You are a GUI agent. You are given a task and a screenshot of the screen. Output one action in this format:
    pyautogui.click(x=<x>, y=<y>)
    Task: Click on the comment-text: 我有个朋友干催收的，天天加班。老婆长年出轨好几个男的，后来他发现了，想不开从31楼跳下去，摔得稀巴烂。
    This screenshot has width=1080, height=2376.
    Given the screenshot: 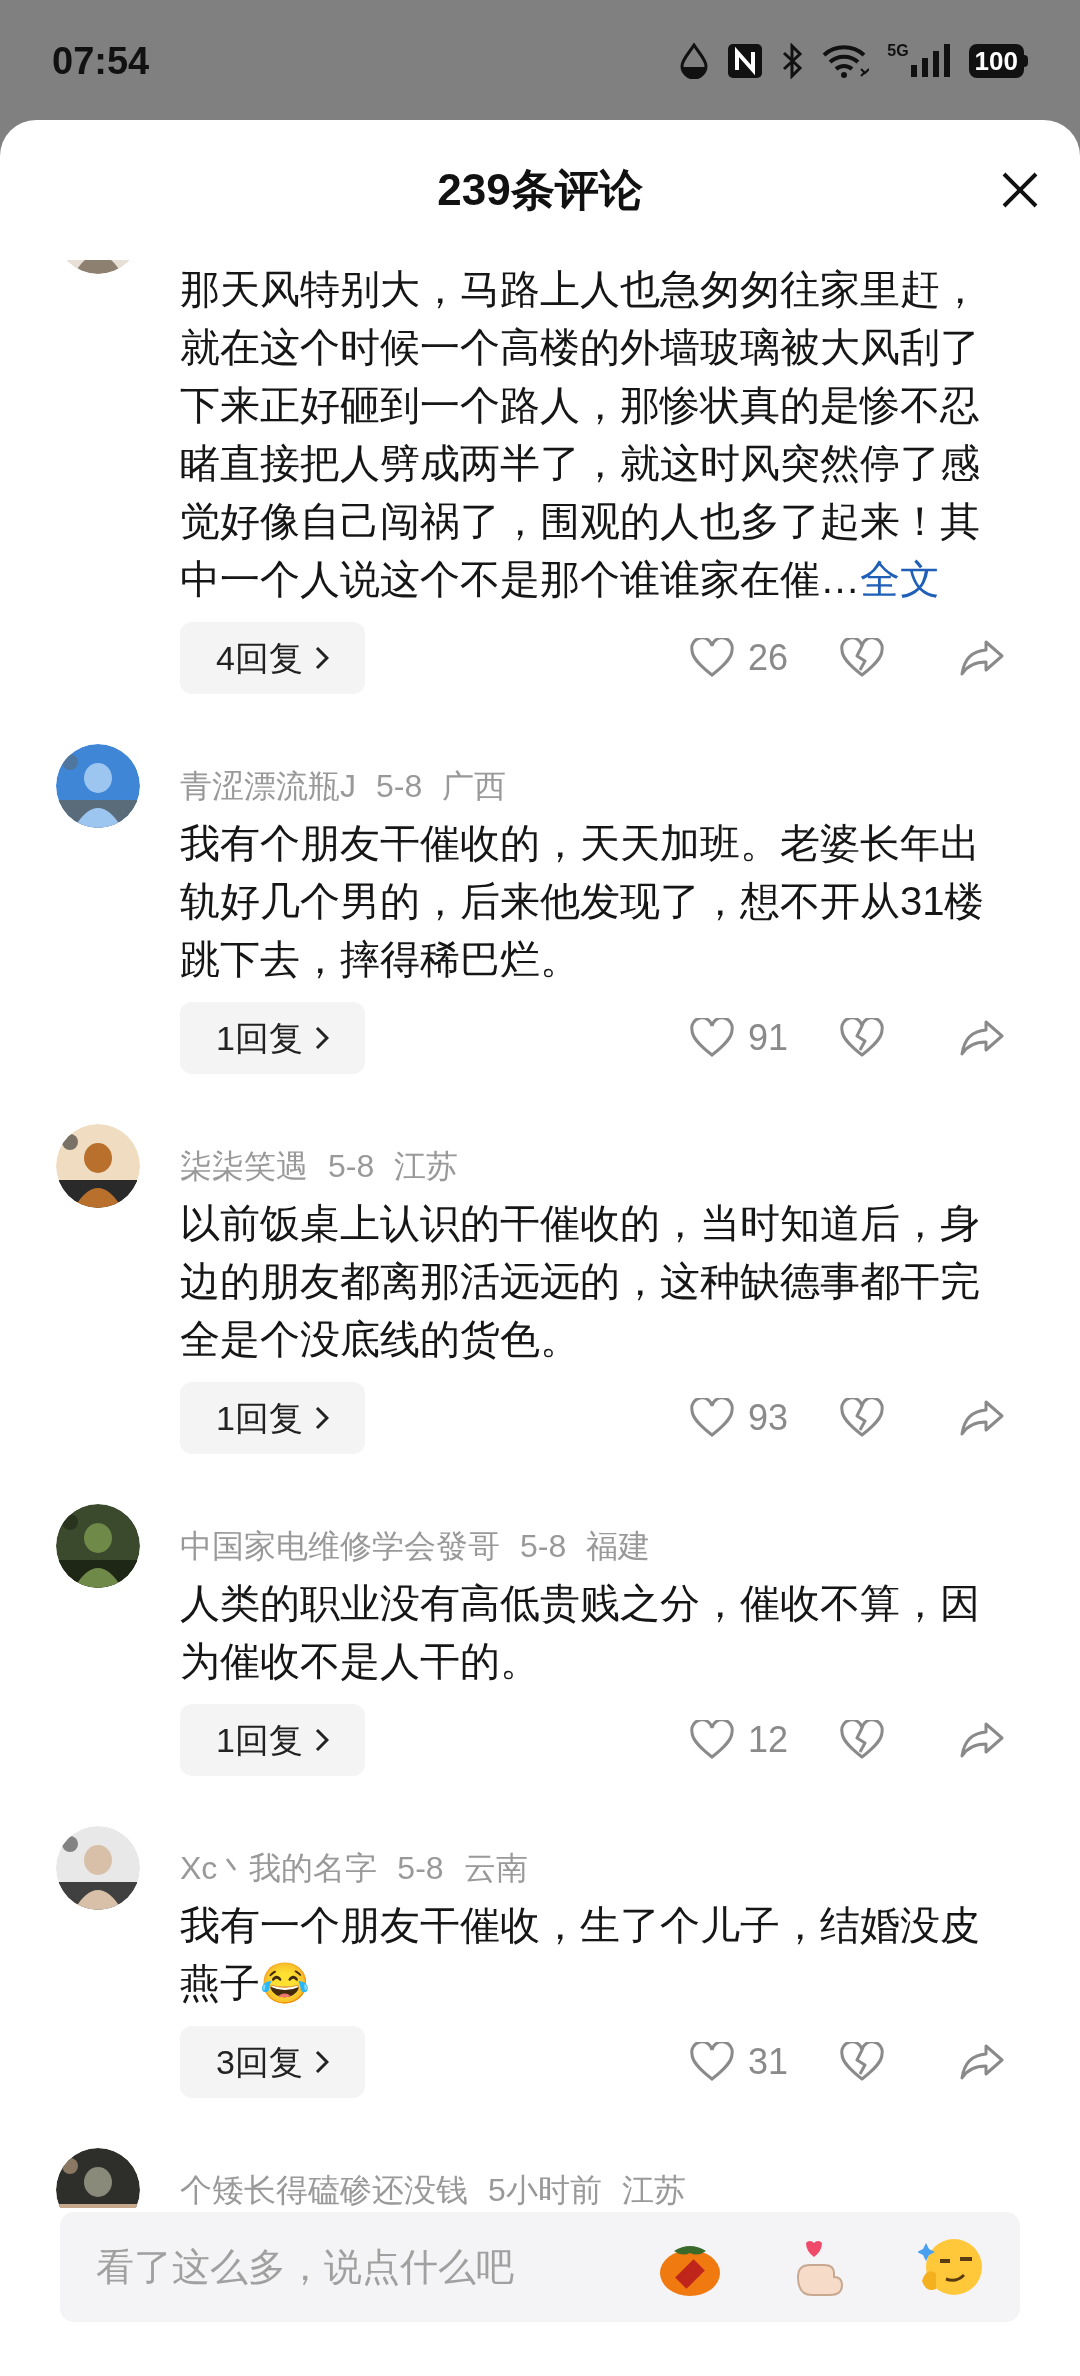 What is the action you would take?
    pyautogui.click(x=583, y=901)
    